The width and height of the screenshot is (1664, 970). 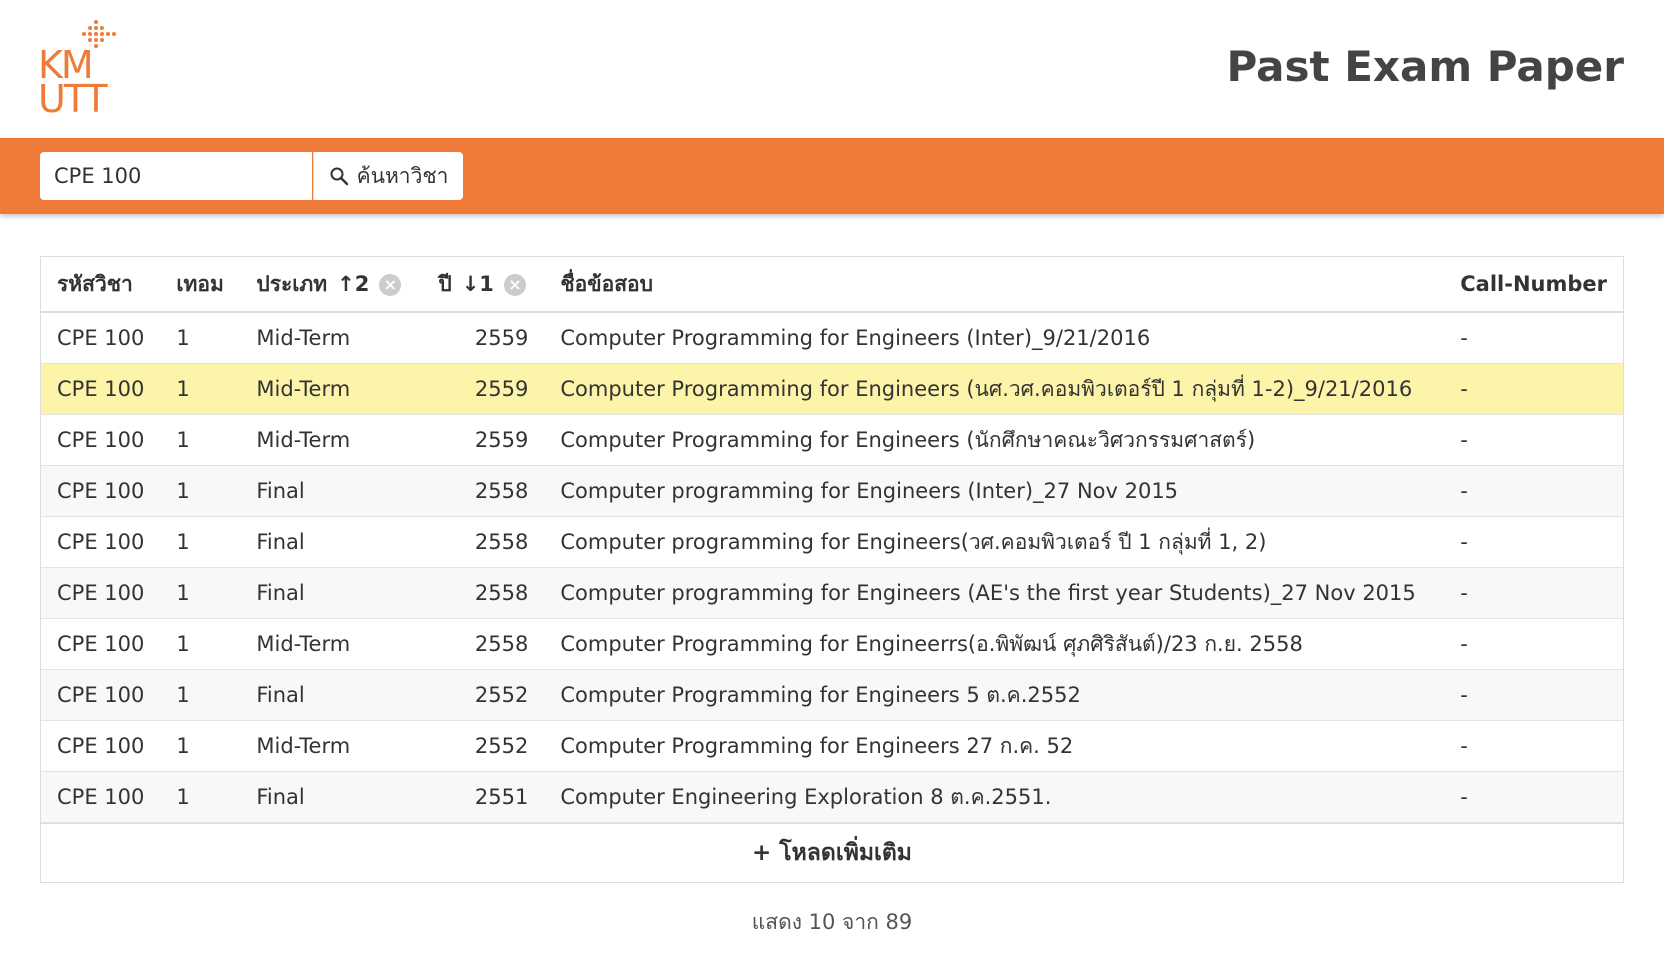 What do you see at coordinates (101, 285) in the screenshot?
I see `col-header-code: รหัสวิชา` at bounding box center [101, 285].